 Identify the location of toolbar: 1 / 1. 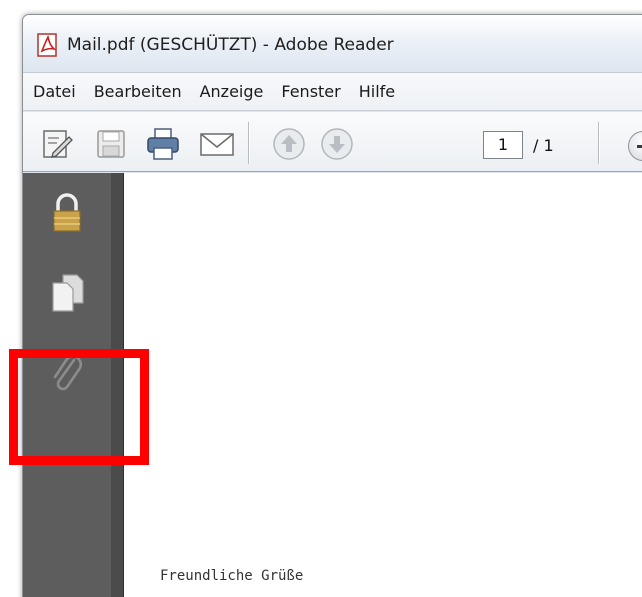
(332, 142).